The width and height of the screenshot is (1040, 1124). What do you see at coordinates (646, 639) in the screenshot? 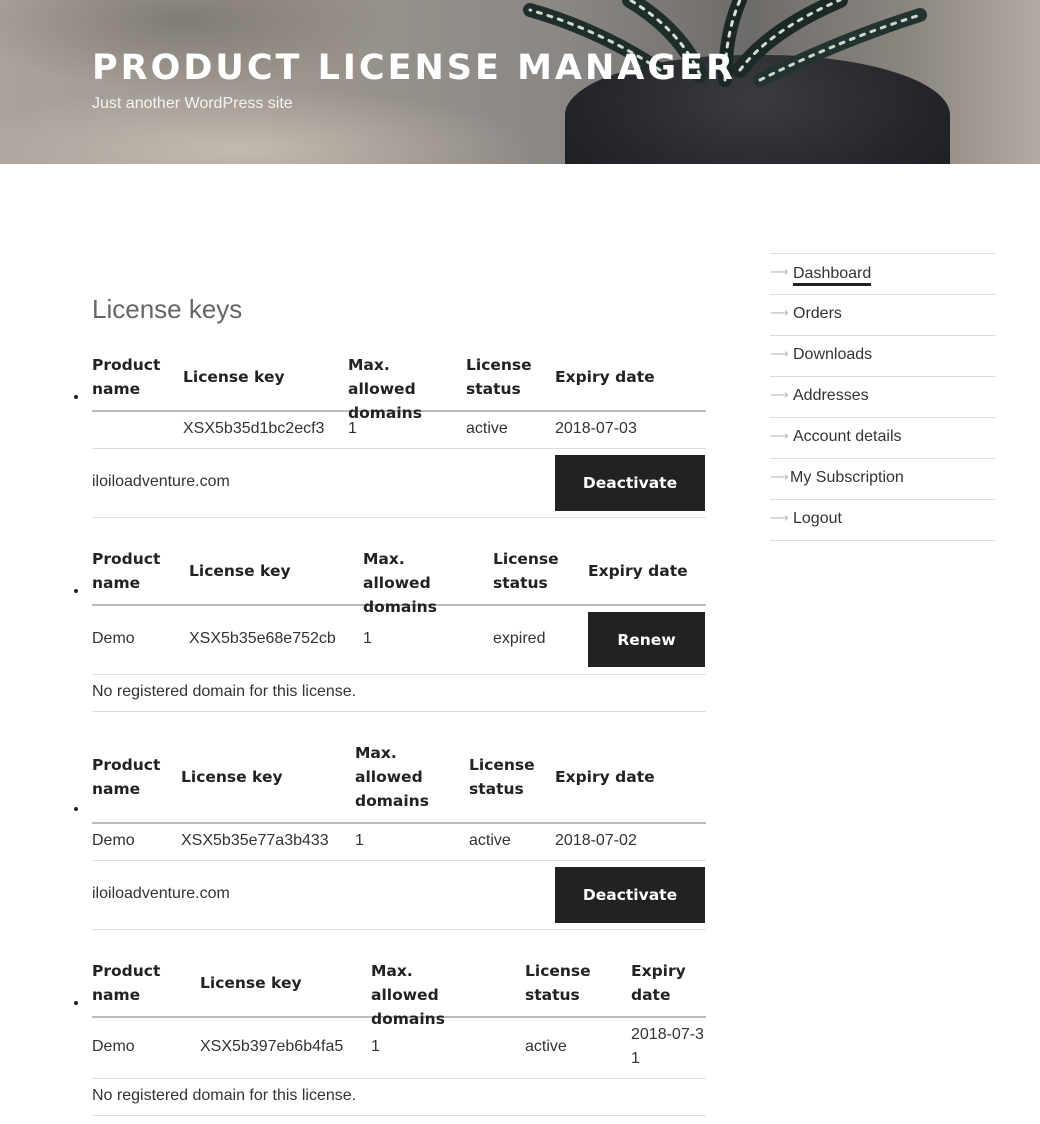
I see `renew-button: Renew` at bounding box center [646, 639].